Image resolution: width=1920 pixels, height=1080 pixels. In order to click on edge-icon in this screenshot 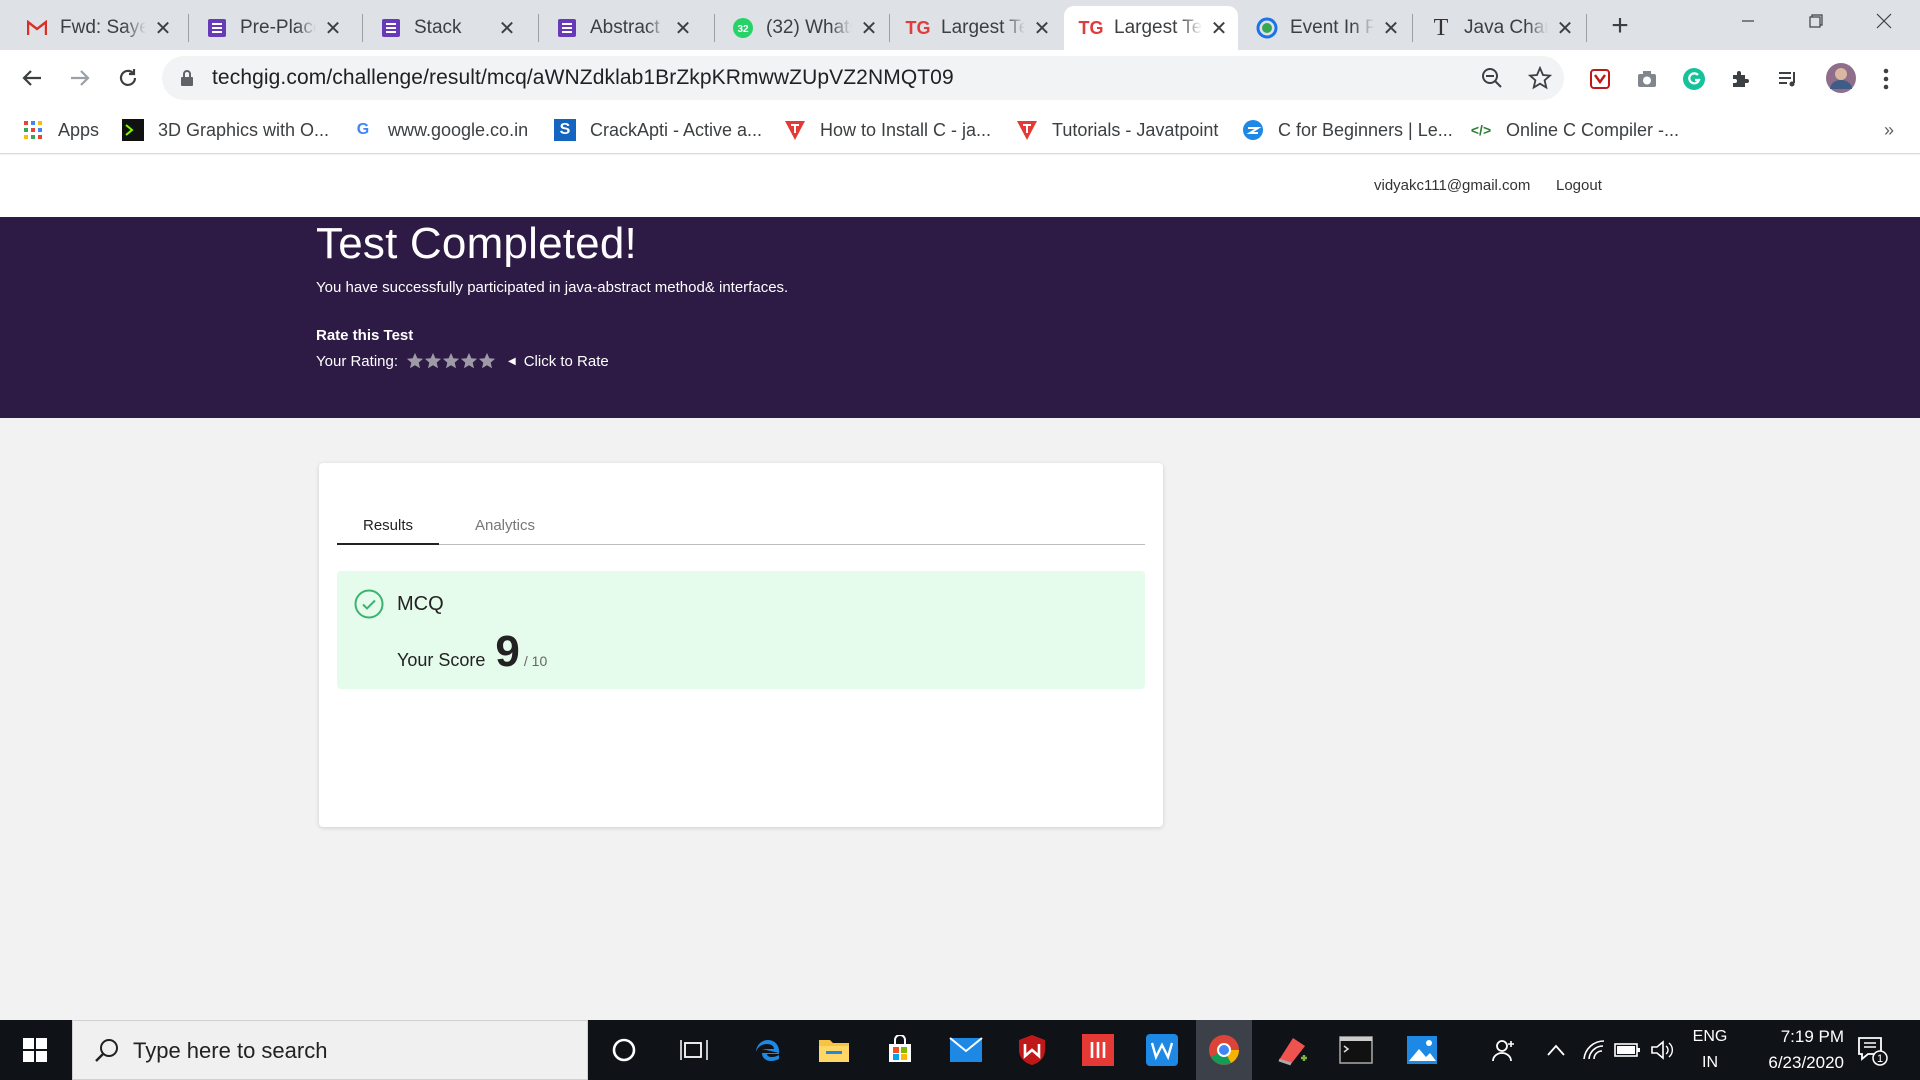, I will do `click(768, 1050)`.